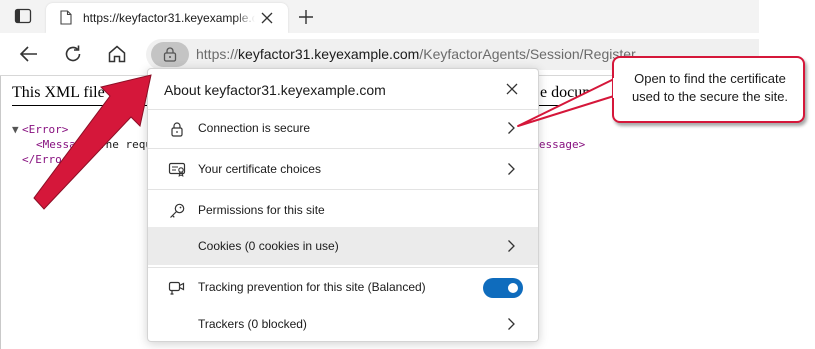 This screenshot has width=815, height=349. What do you see at coordinates (614, 88) in the screenshot?
I see `callout-tail-join` at bounding box center [614, 88].